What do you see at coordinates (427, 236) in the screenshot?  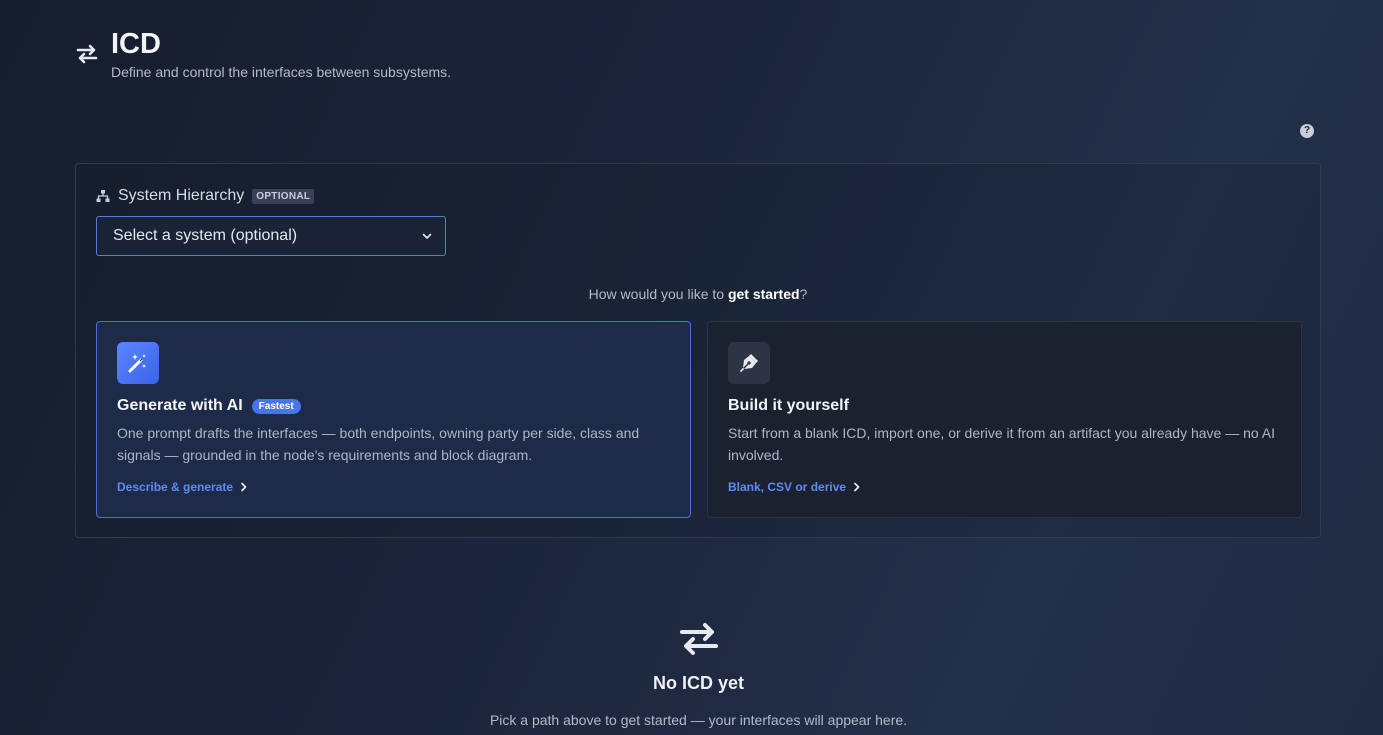 I see `chevron-down-icon` at bounding box center [427, 236].